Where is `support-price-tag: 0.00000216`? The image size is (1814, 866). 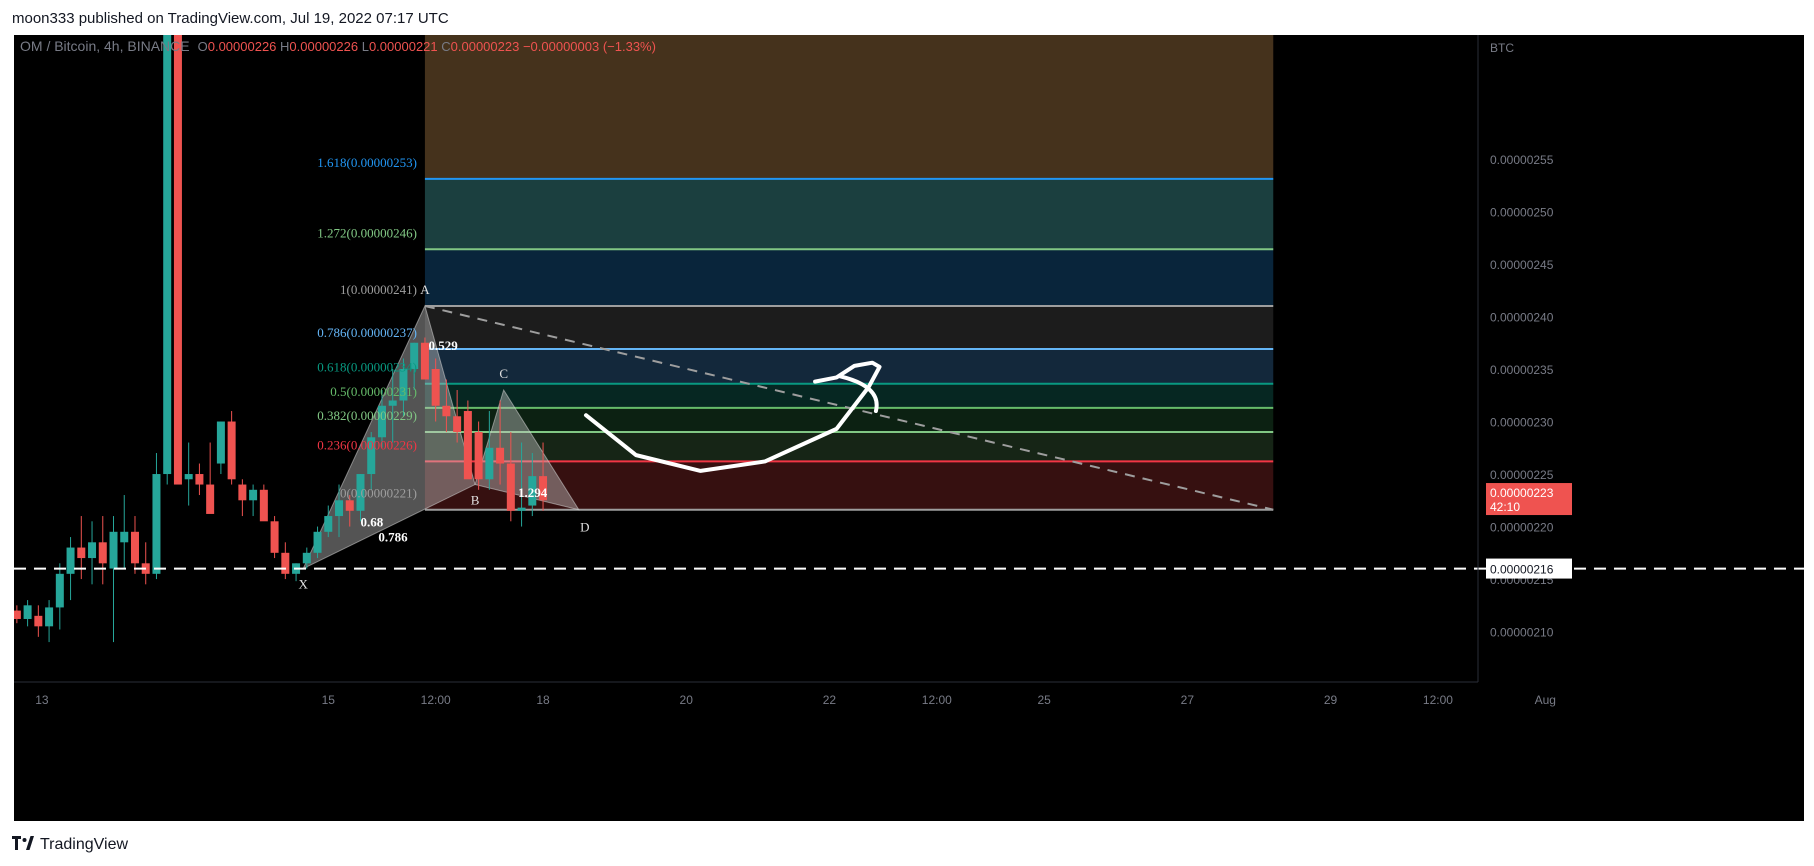
support-price-tag: 0.00000216 is located at coordinates (1529, 568).